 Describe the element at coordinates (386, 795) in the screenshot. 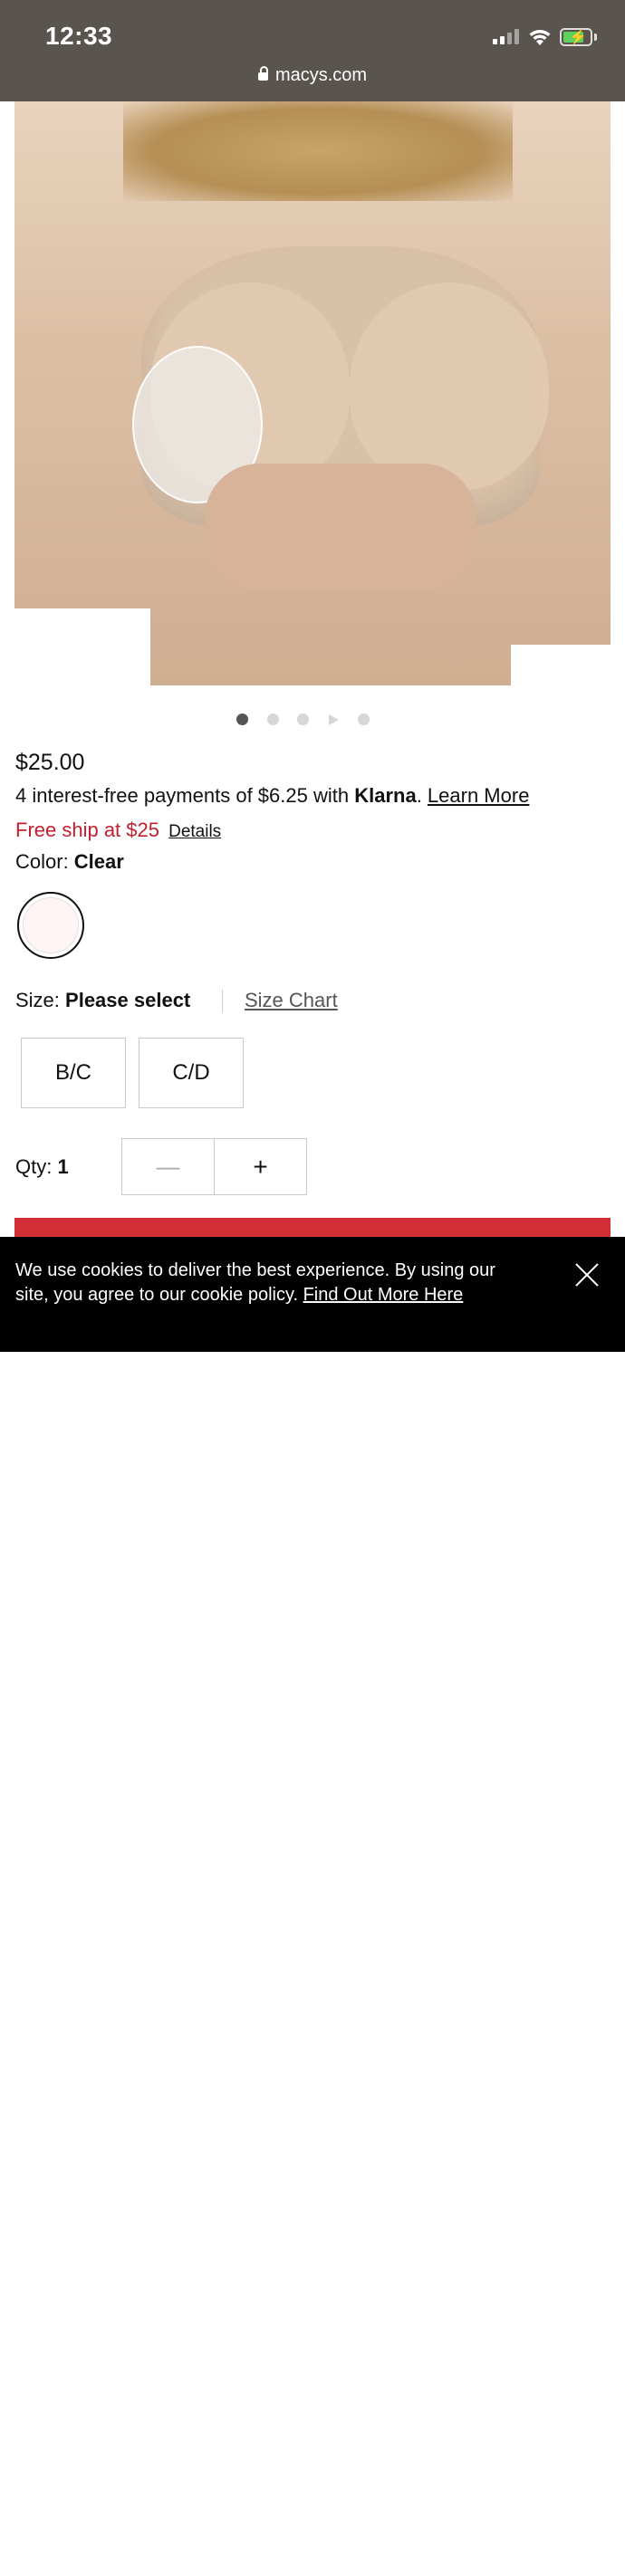

I see `klarna-logo: Klarna` at that location.